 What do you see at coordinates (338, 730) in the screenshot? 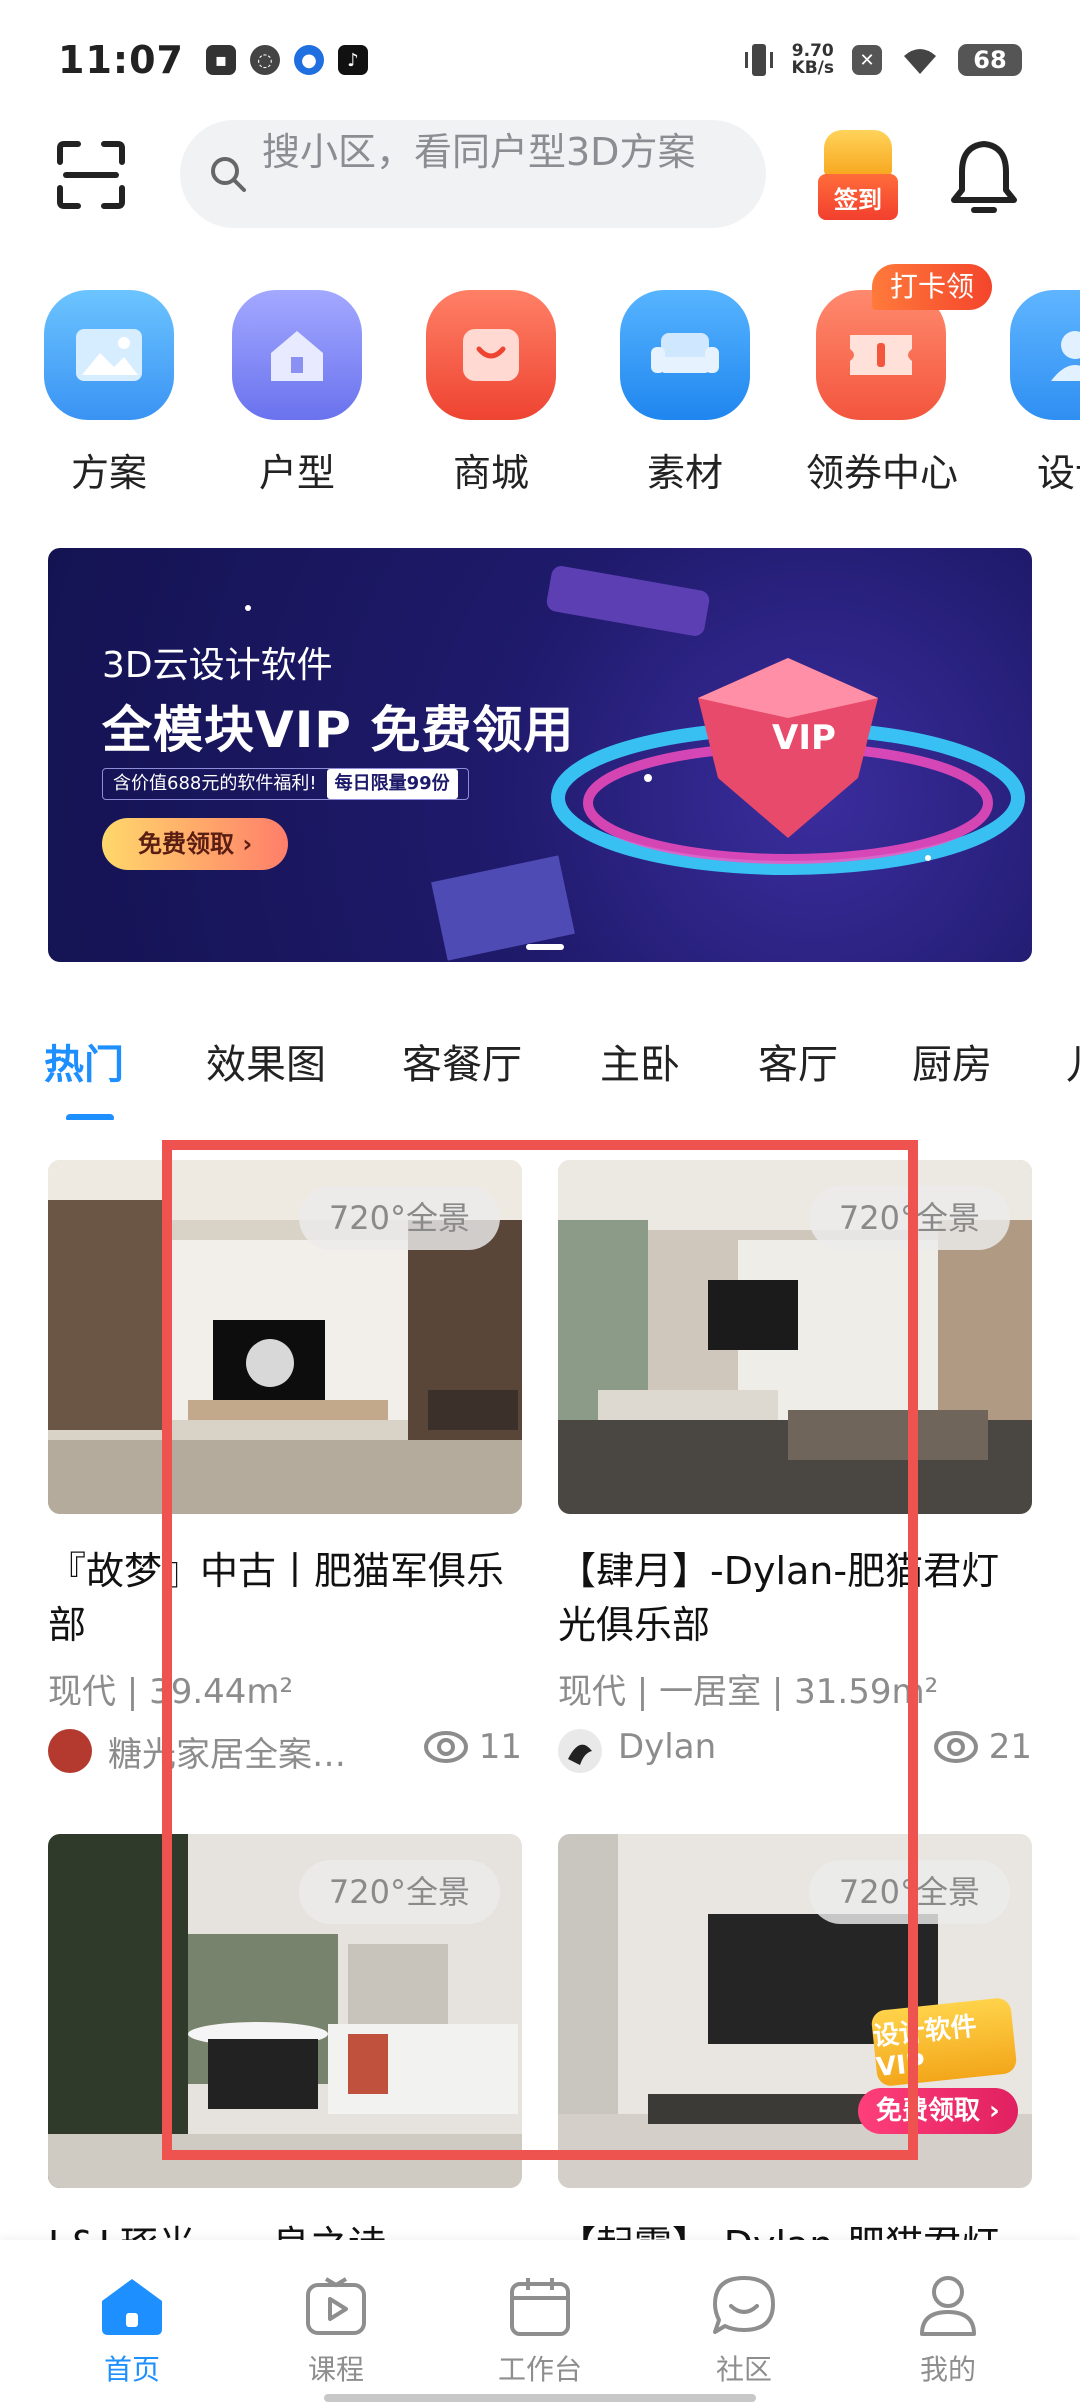
I see `banner-title: 全模块VIP 免费领用` at bounding box center [338, 730].